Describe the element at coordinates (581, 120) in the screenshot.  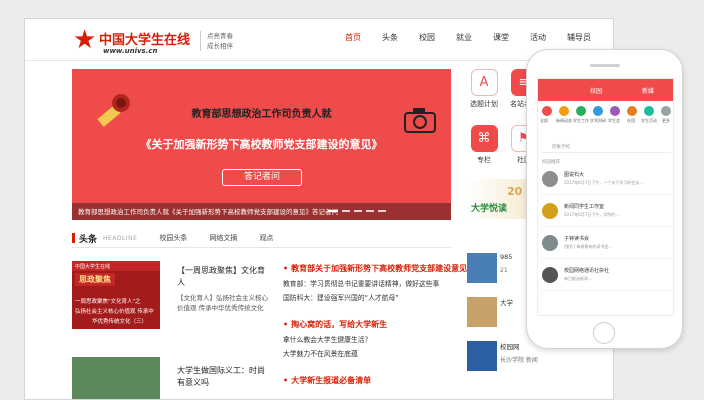
I see `phone-icon-label: 学生工作` at that location.